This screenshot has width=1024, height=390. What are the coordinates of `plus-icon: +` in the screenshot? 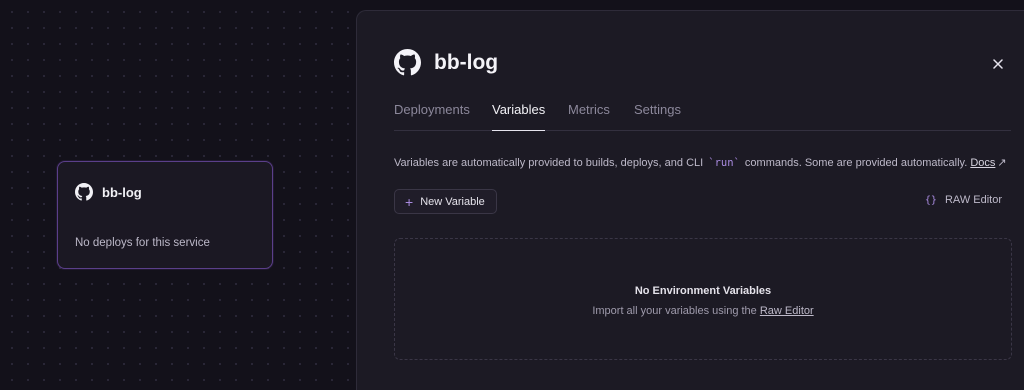 It's located at (409, 201).